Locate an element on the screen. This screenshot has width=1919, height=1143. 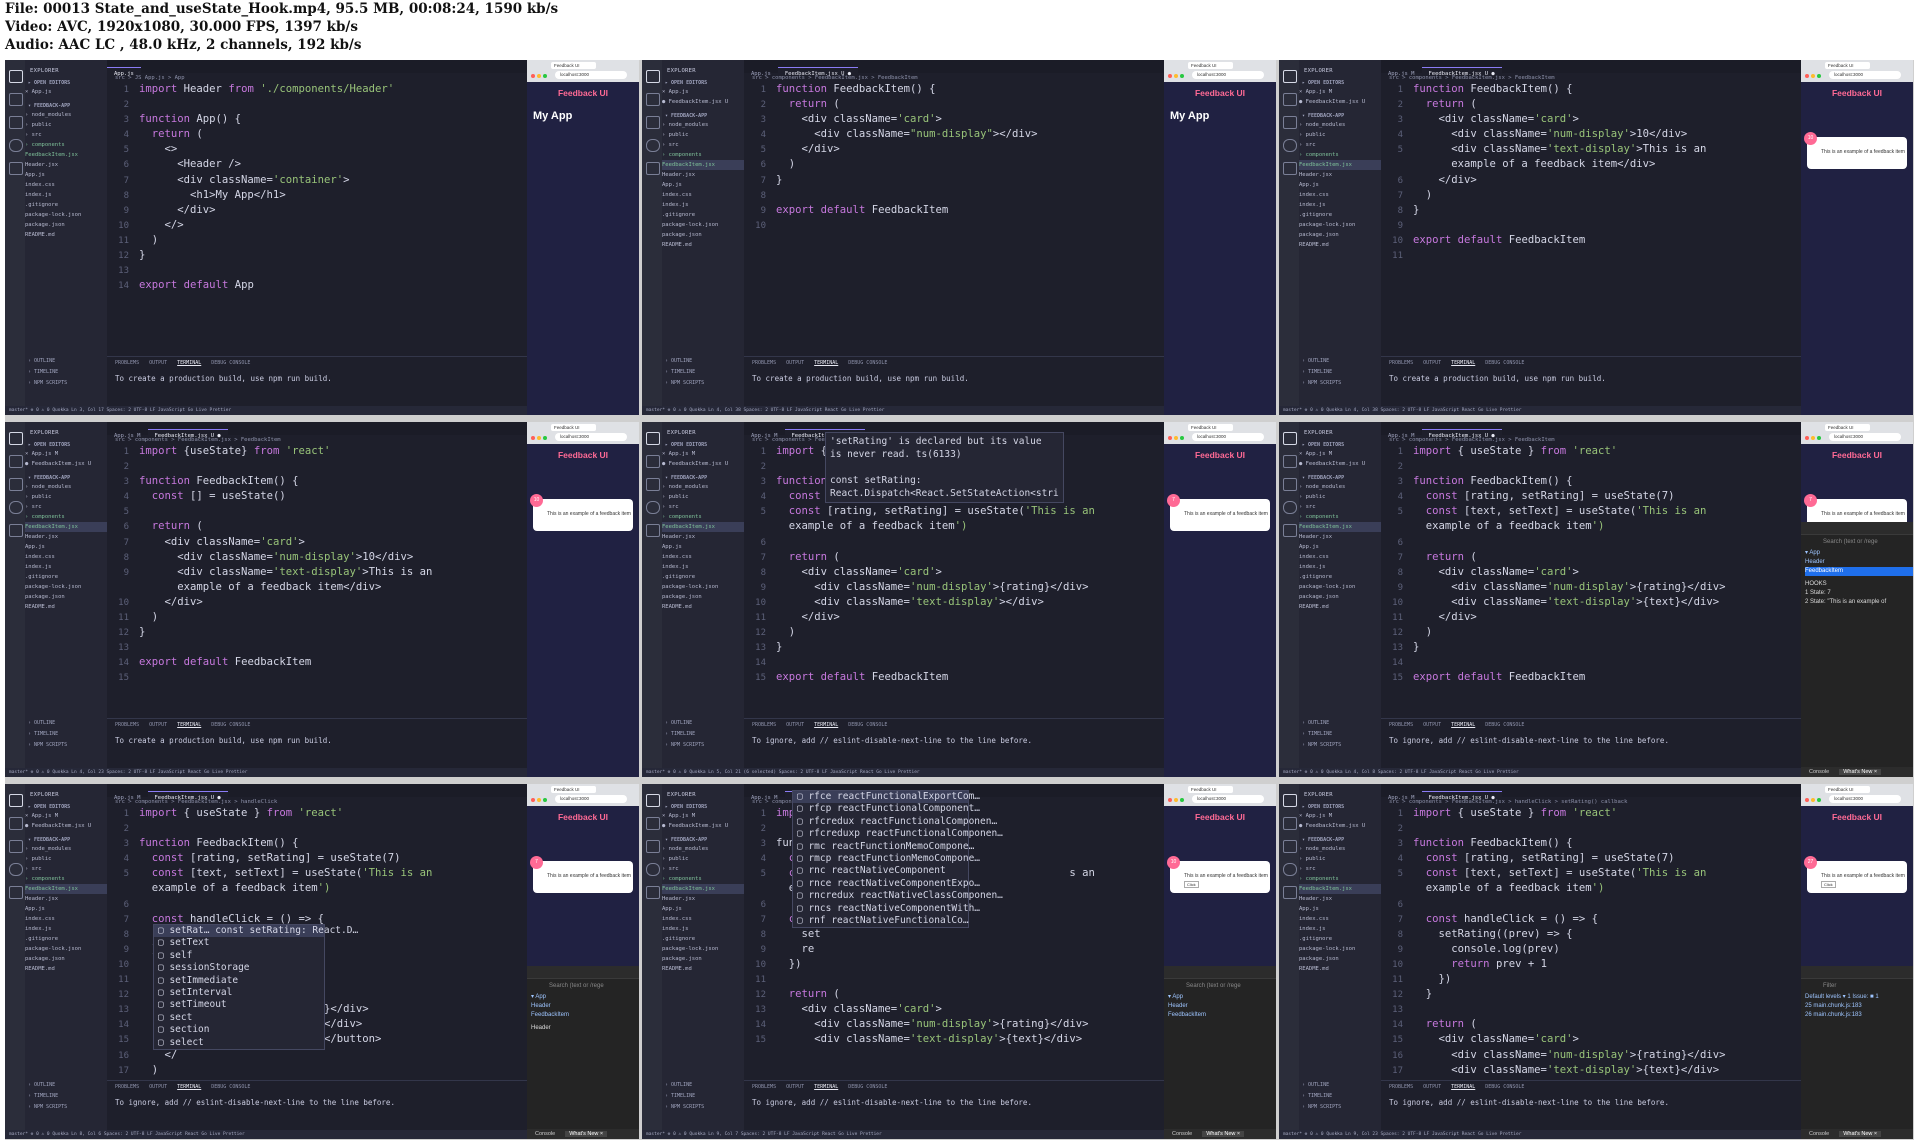
open-editor-item: × App.js is located at coordinates (703, 92).